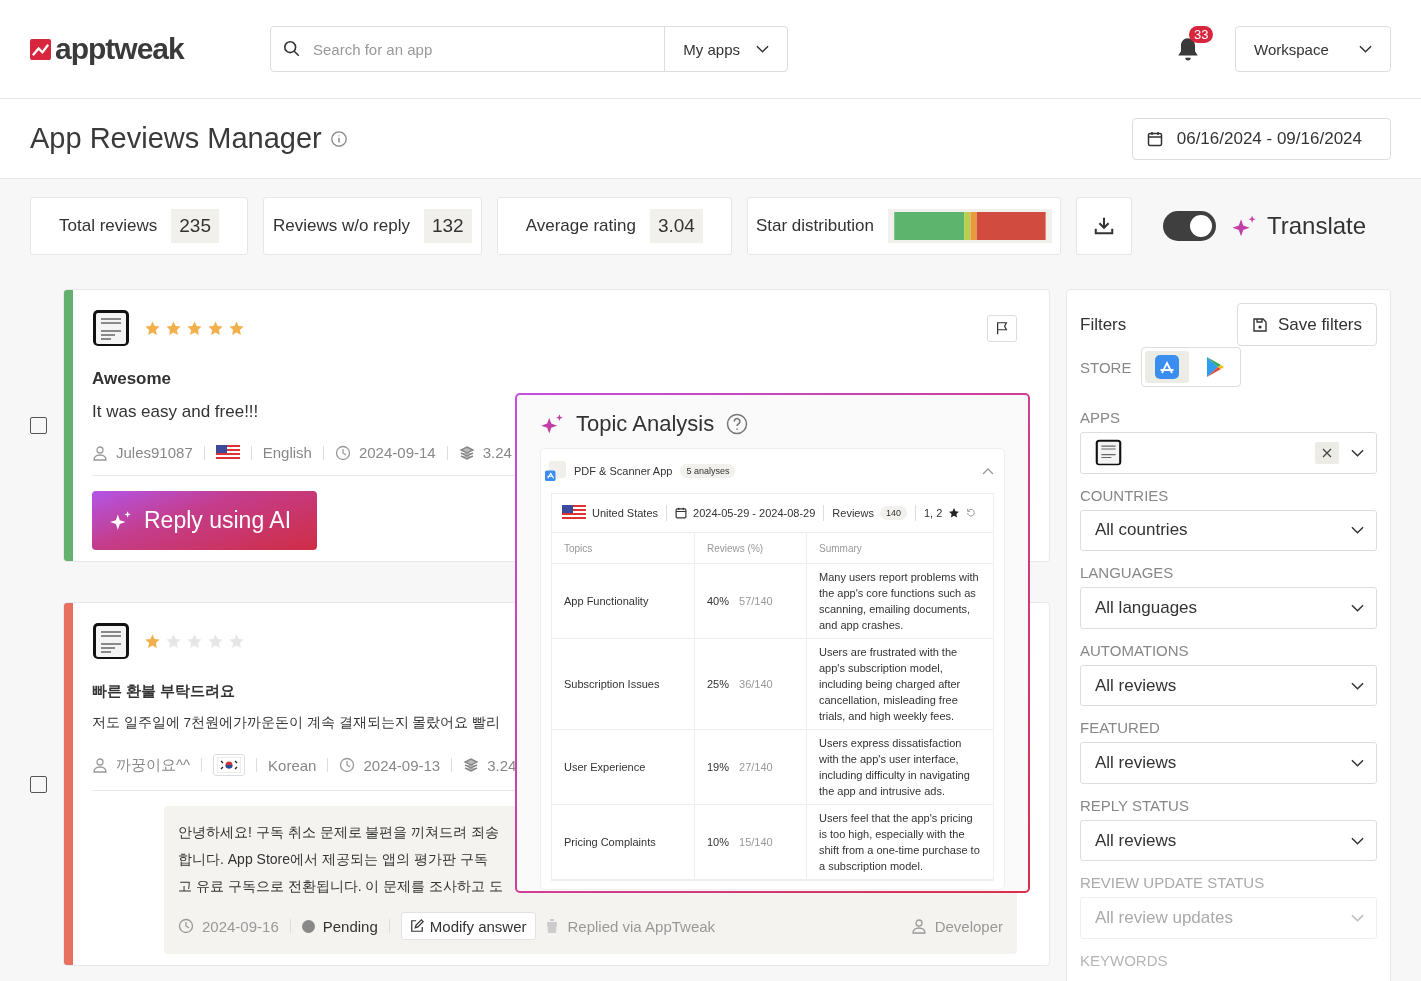 This screenshot has height=981, width=1421. Describe the element at coordinates (468, 926) in the screenshot. I see `modify-answer-button: Modify answer` at that location.